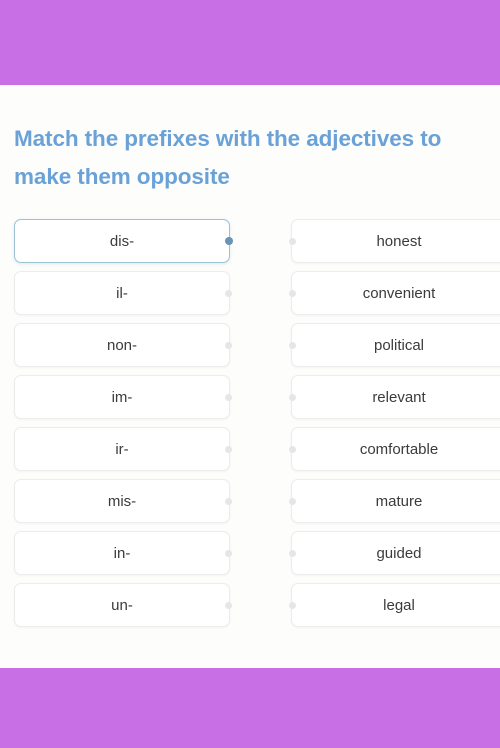 This screenshot has width=500, height=748. I want to click on prefix-label: il-, so click(122, 293).